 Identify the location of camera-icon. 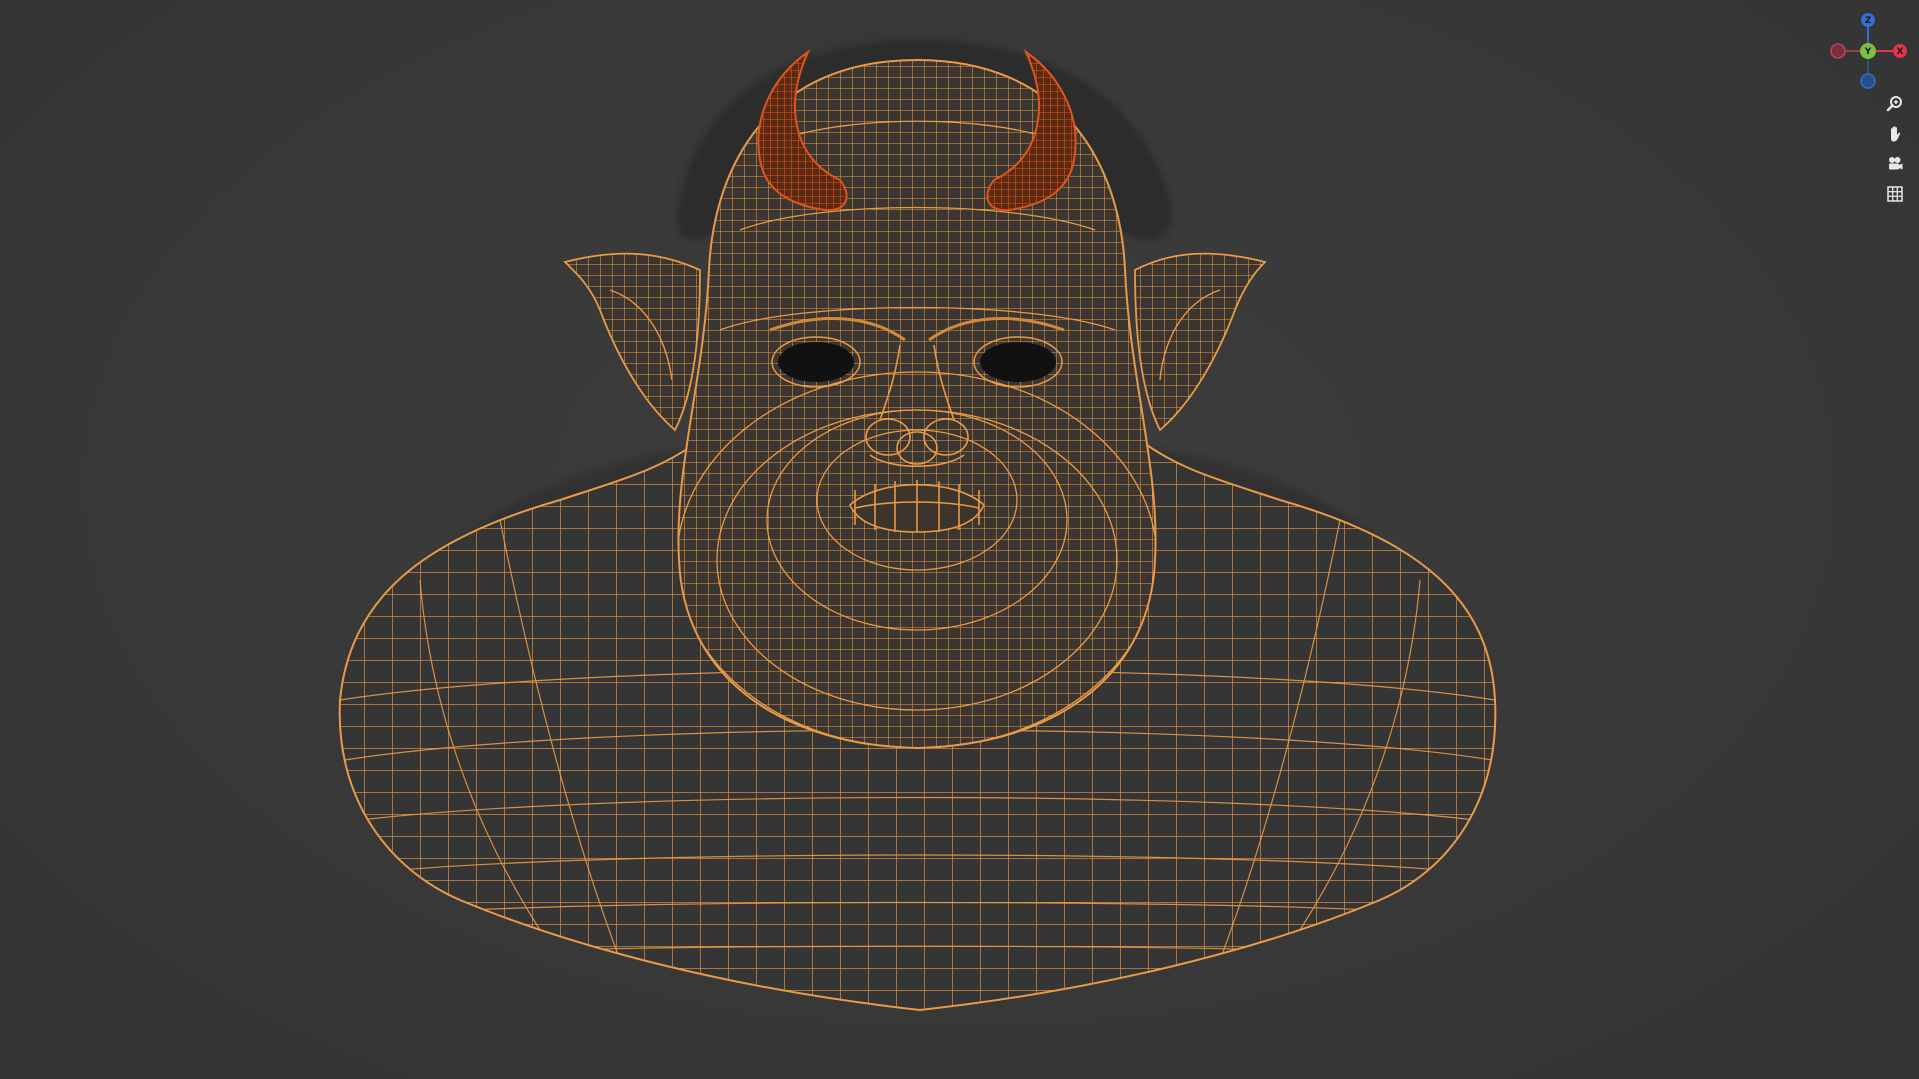
(1896, 163).